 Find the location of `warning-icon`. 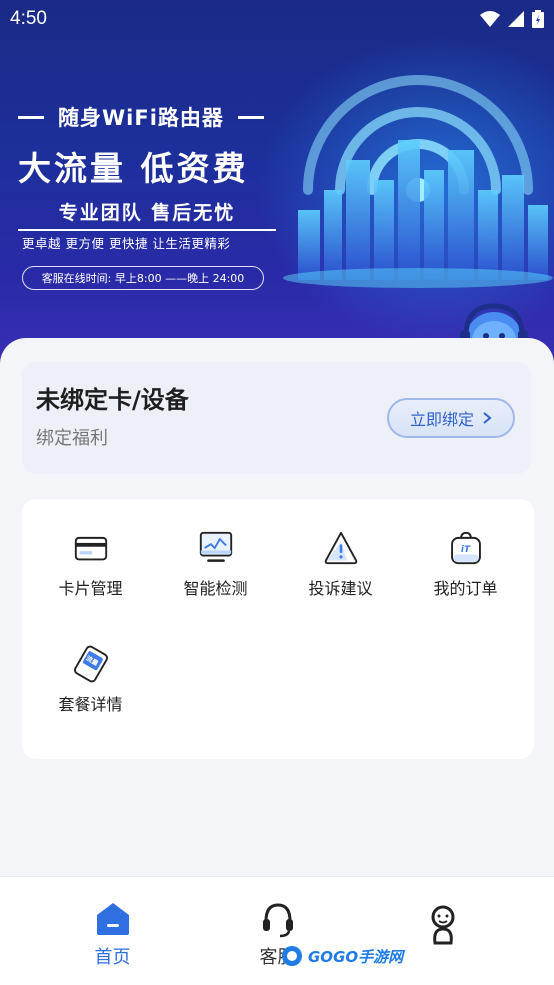

warning-icon is located at coordinates (340, 548).